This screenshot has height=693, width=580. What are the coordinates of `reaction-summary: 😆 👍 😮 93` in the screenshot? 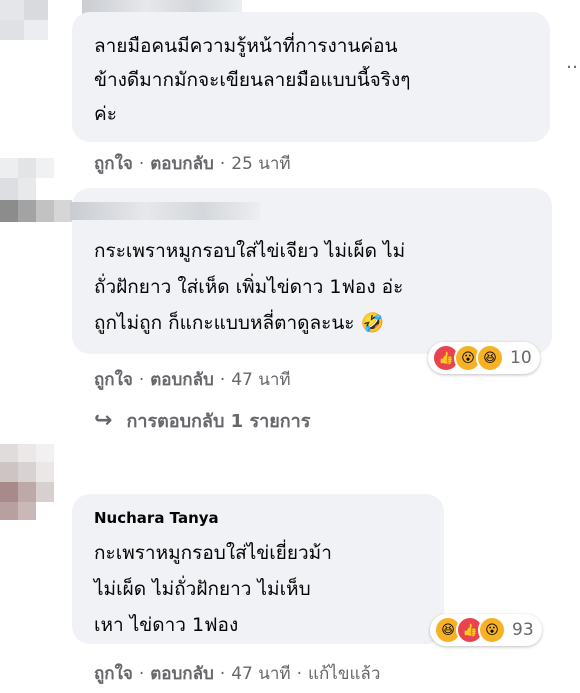 It's located at (486, 630).